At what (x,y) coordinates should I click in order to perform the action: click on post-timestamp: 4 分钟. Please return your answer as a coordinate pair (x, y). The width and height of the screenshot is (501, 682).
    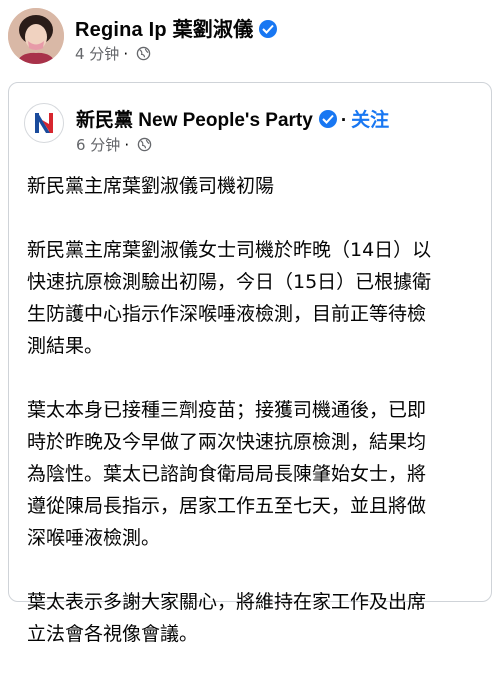
    Looking at the image, I should click on (97, 54).